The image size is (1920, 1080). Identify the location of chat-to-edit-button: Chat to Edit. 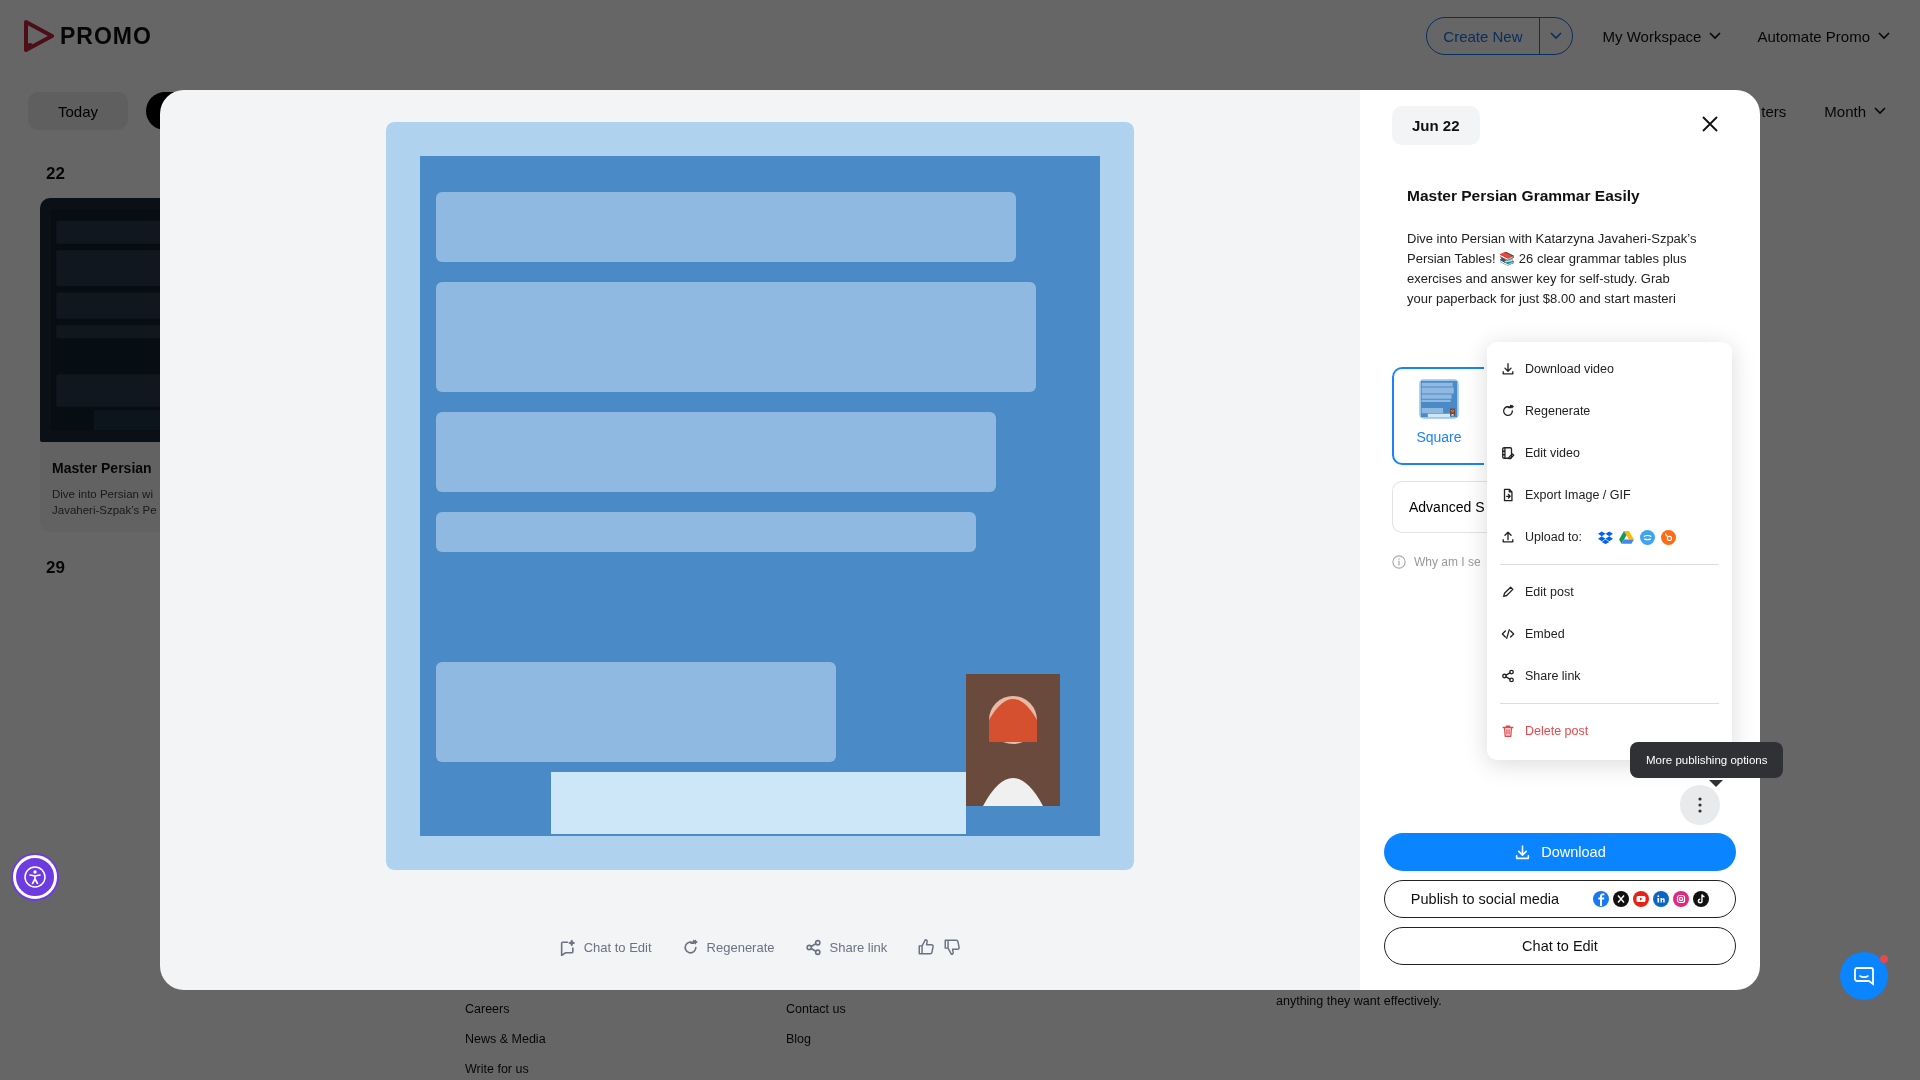
(1560, 946).